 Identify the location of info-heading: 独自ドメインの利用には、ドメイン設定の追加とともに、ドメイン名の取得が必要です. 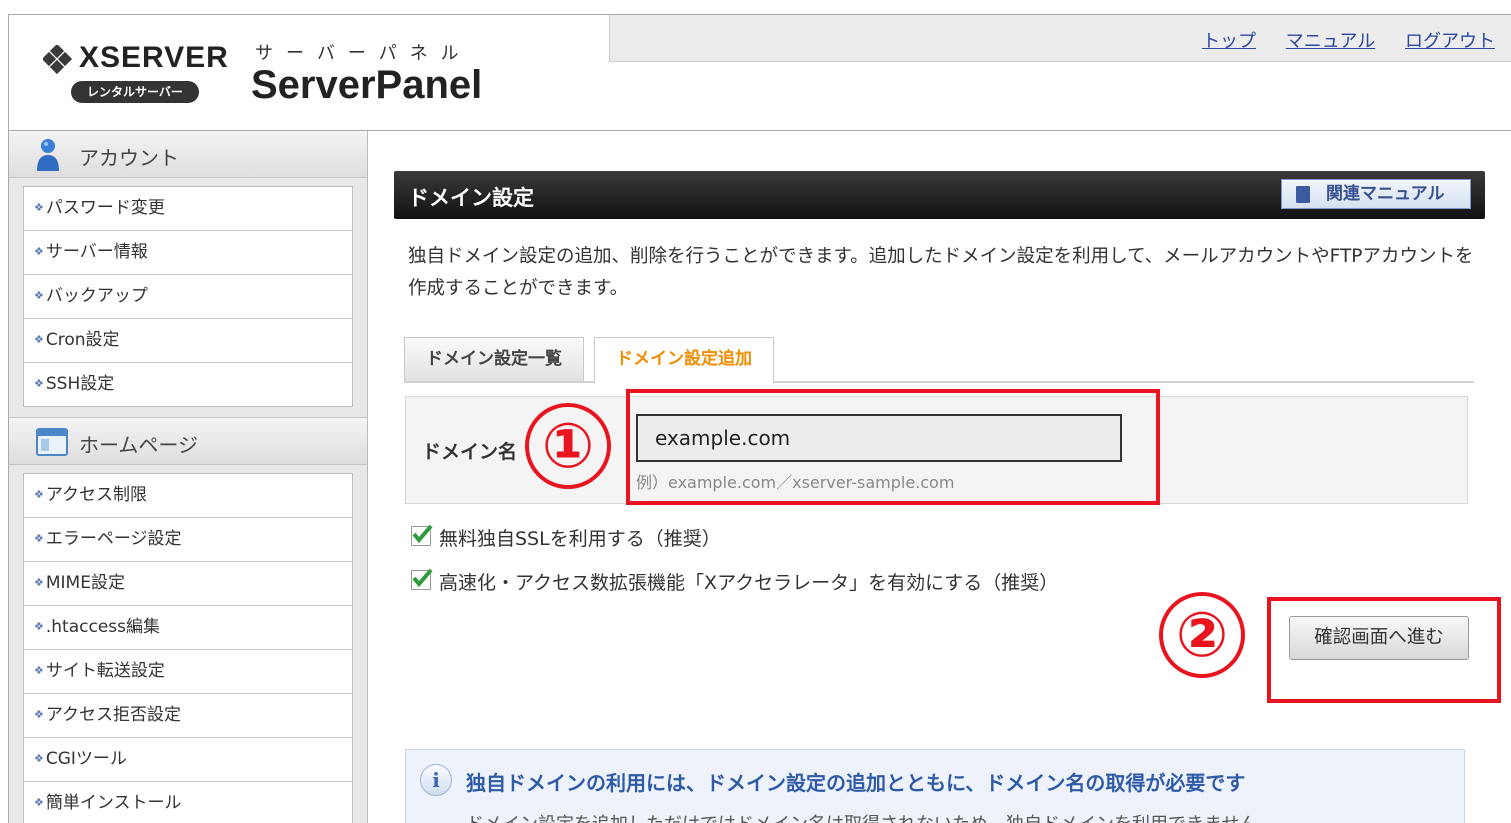
(856, 783).